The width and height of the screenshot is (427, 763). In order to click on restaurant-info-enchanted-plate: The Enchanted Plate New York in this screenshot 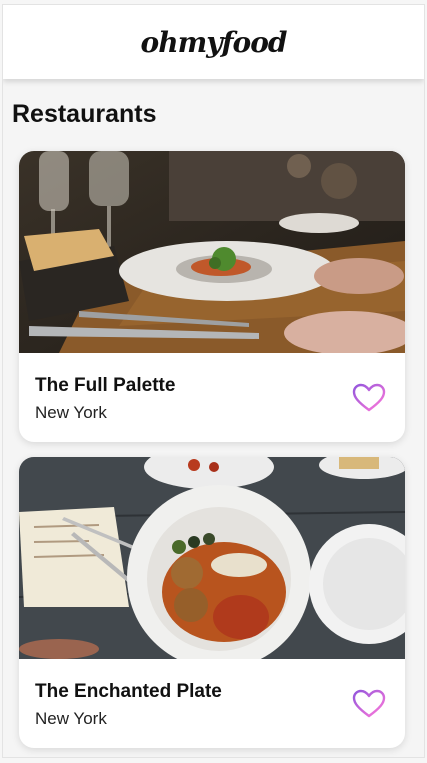, I will do `click(212, 703)`.